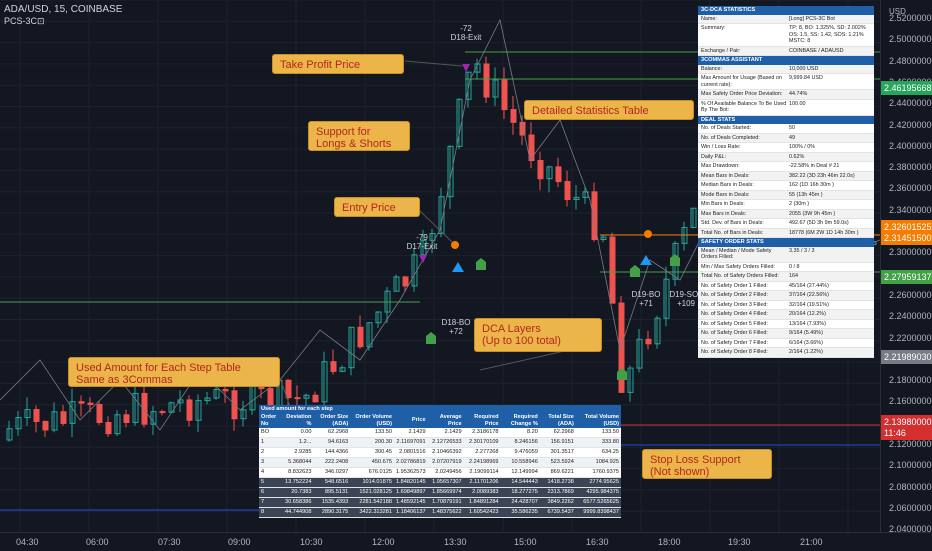 The width and height of the screenshot is (932, 551). What do you see at coordinates (906, 433) in the screenshot?
I see `price-tag: 11:46` at bounding box center [906, 433].